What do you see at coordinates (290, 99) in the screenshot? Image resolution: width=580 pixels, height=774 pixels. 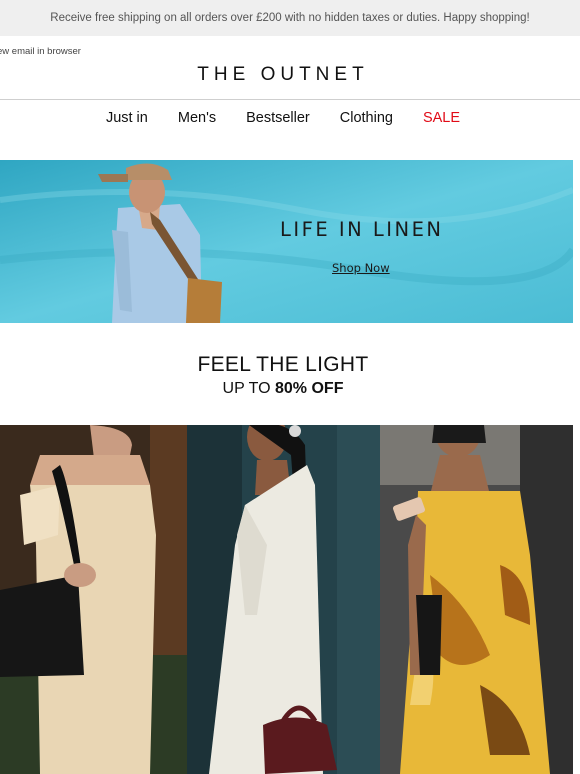 I see `header-divider` at bounding box center [290, 99].